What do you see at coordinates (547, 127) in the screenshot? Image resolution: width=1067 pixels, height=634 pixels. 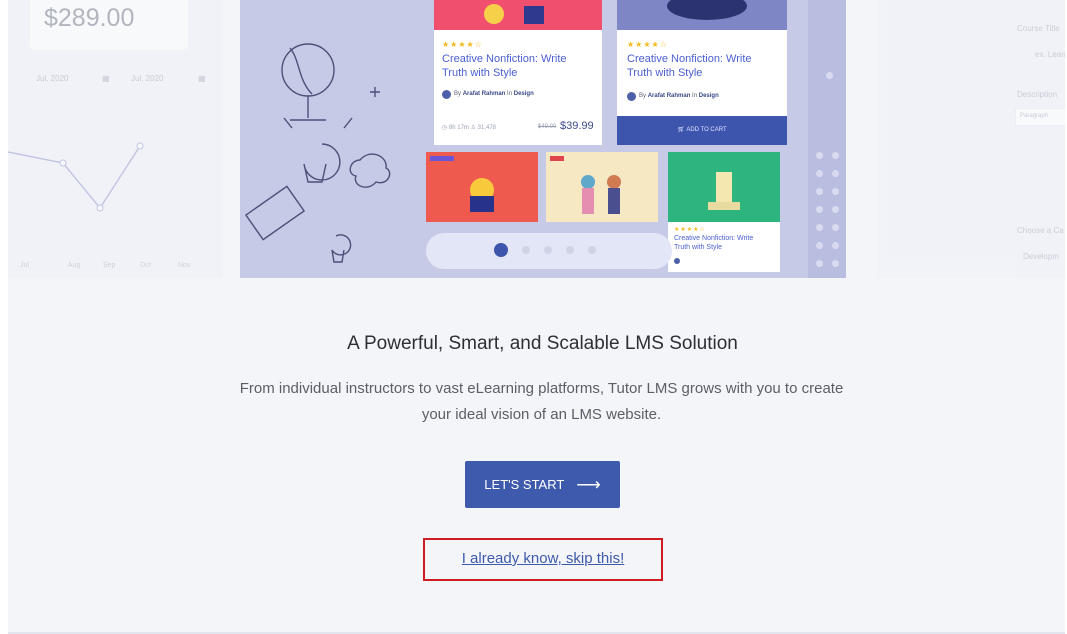 I see `old-price: $49.00` at bounding box center [547, 127].